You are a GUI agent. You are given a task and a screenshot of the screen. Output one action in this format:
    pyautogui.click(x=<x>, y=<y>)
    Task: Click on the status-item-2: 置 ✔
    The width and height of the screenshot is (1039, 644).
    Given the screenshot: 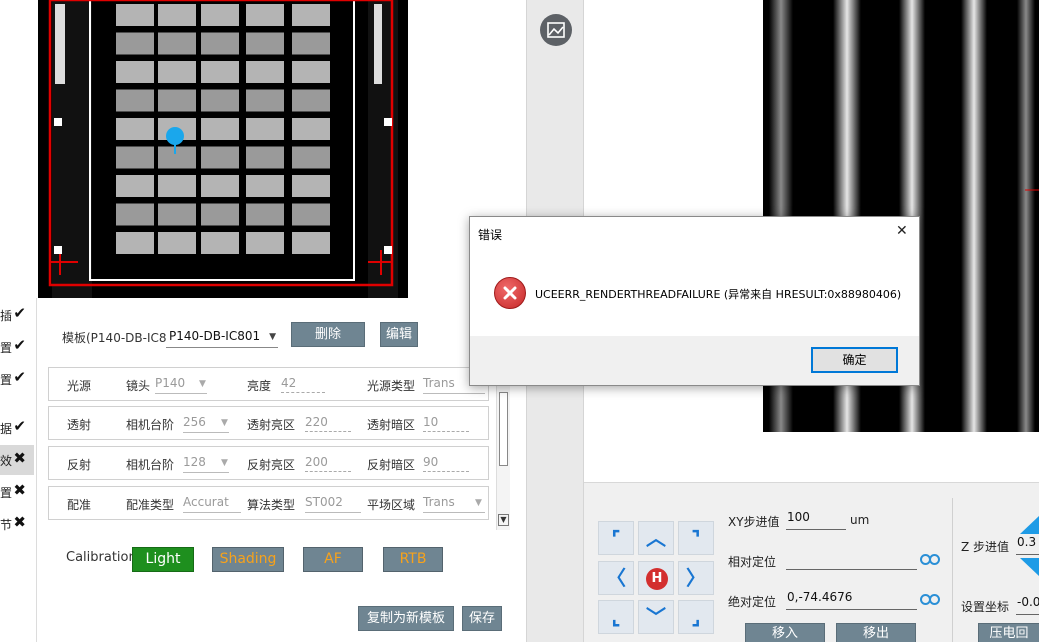 What is the action you would take?
    pyautogui.click(x=17, y=347)
    